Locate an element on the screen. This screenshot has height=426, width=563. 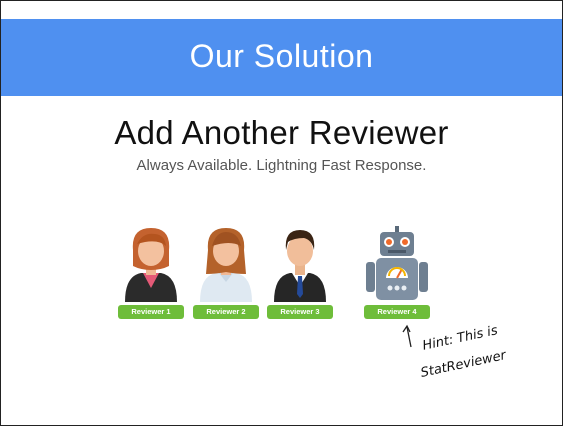
reviewer-2: Reviewer 2 is located at coordinates (226, 272).